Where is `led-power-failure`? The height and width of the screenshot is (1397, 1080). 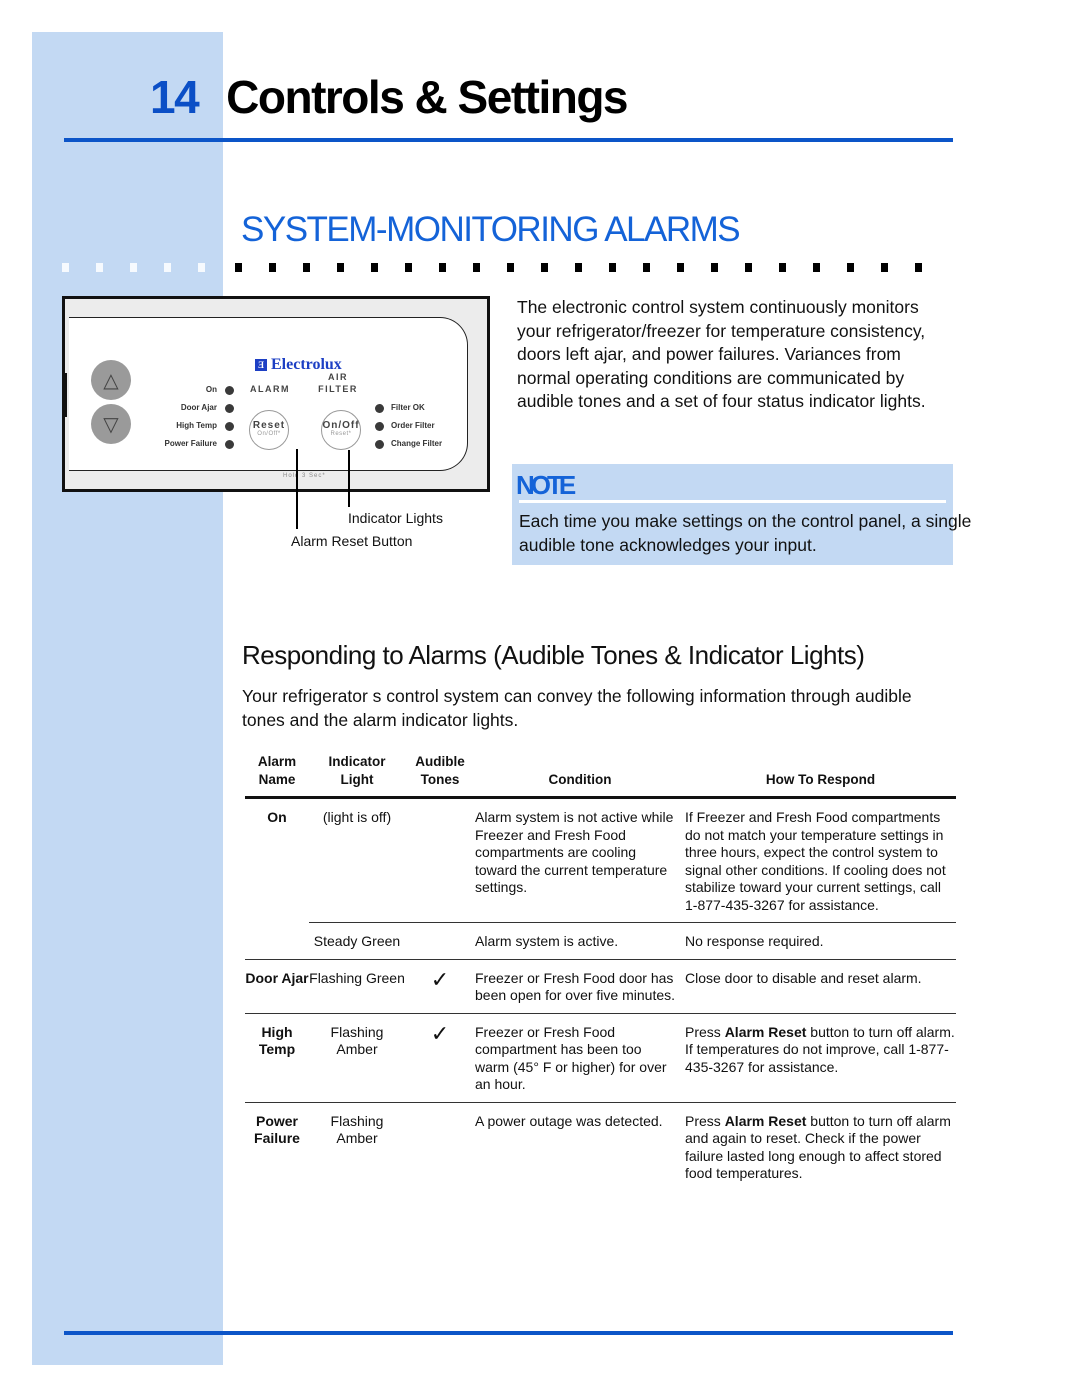
led-power-failure is located at coordinates (229, 444).